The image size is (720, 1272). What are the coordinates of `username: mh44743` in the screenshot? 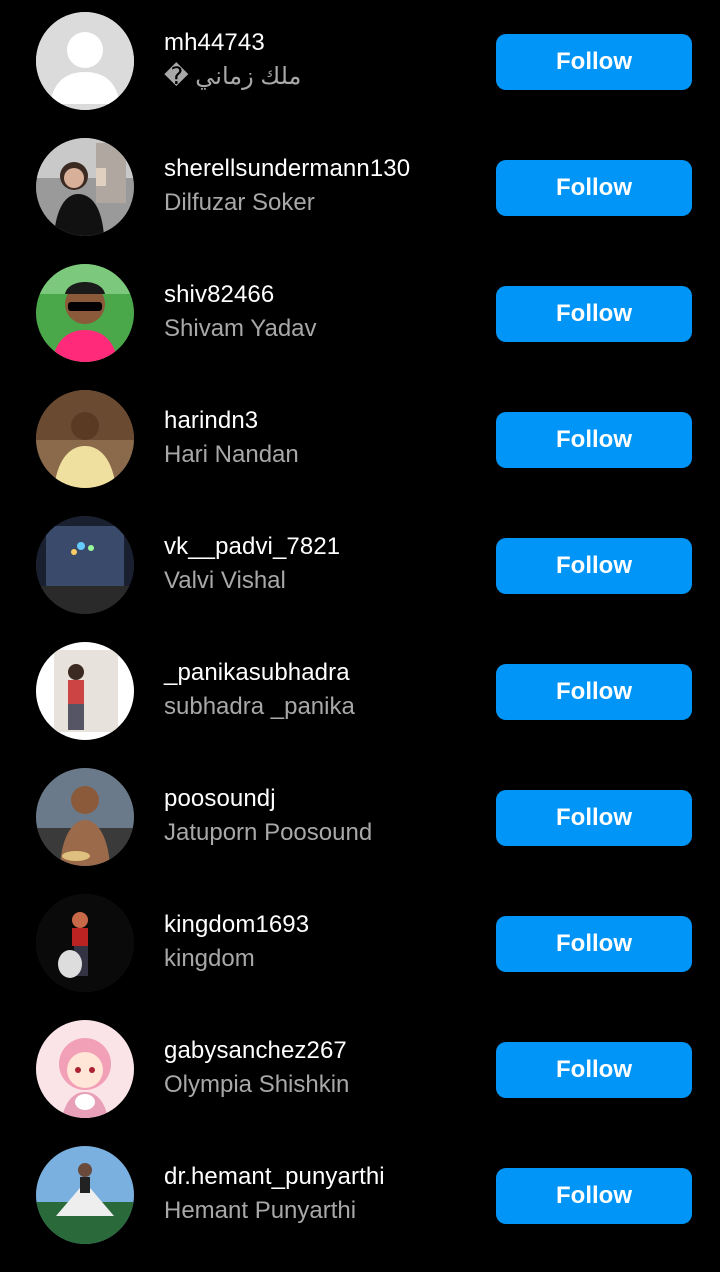 It's located at (214, 42).